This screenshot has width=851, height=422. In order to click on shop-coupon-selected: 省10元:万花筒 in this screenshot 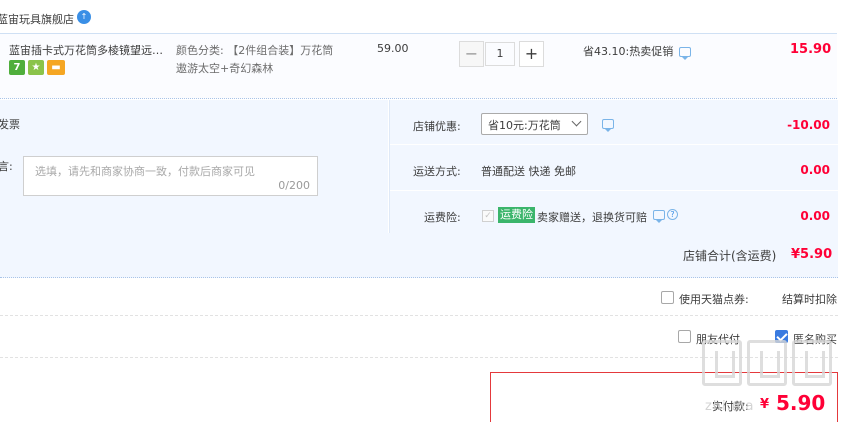, I will do `click(524, 125)`.